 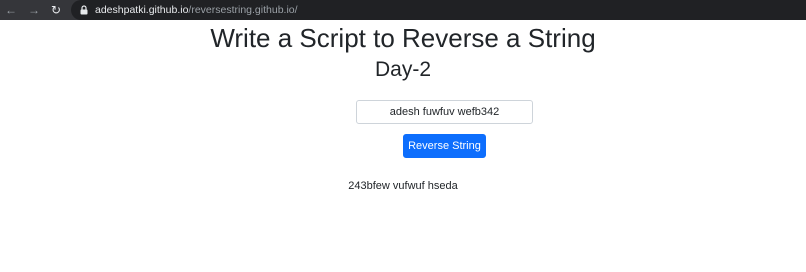 I want to click on url-host: adeshpatki.github.io, so click(x=142, y=10).